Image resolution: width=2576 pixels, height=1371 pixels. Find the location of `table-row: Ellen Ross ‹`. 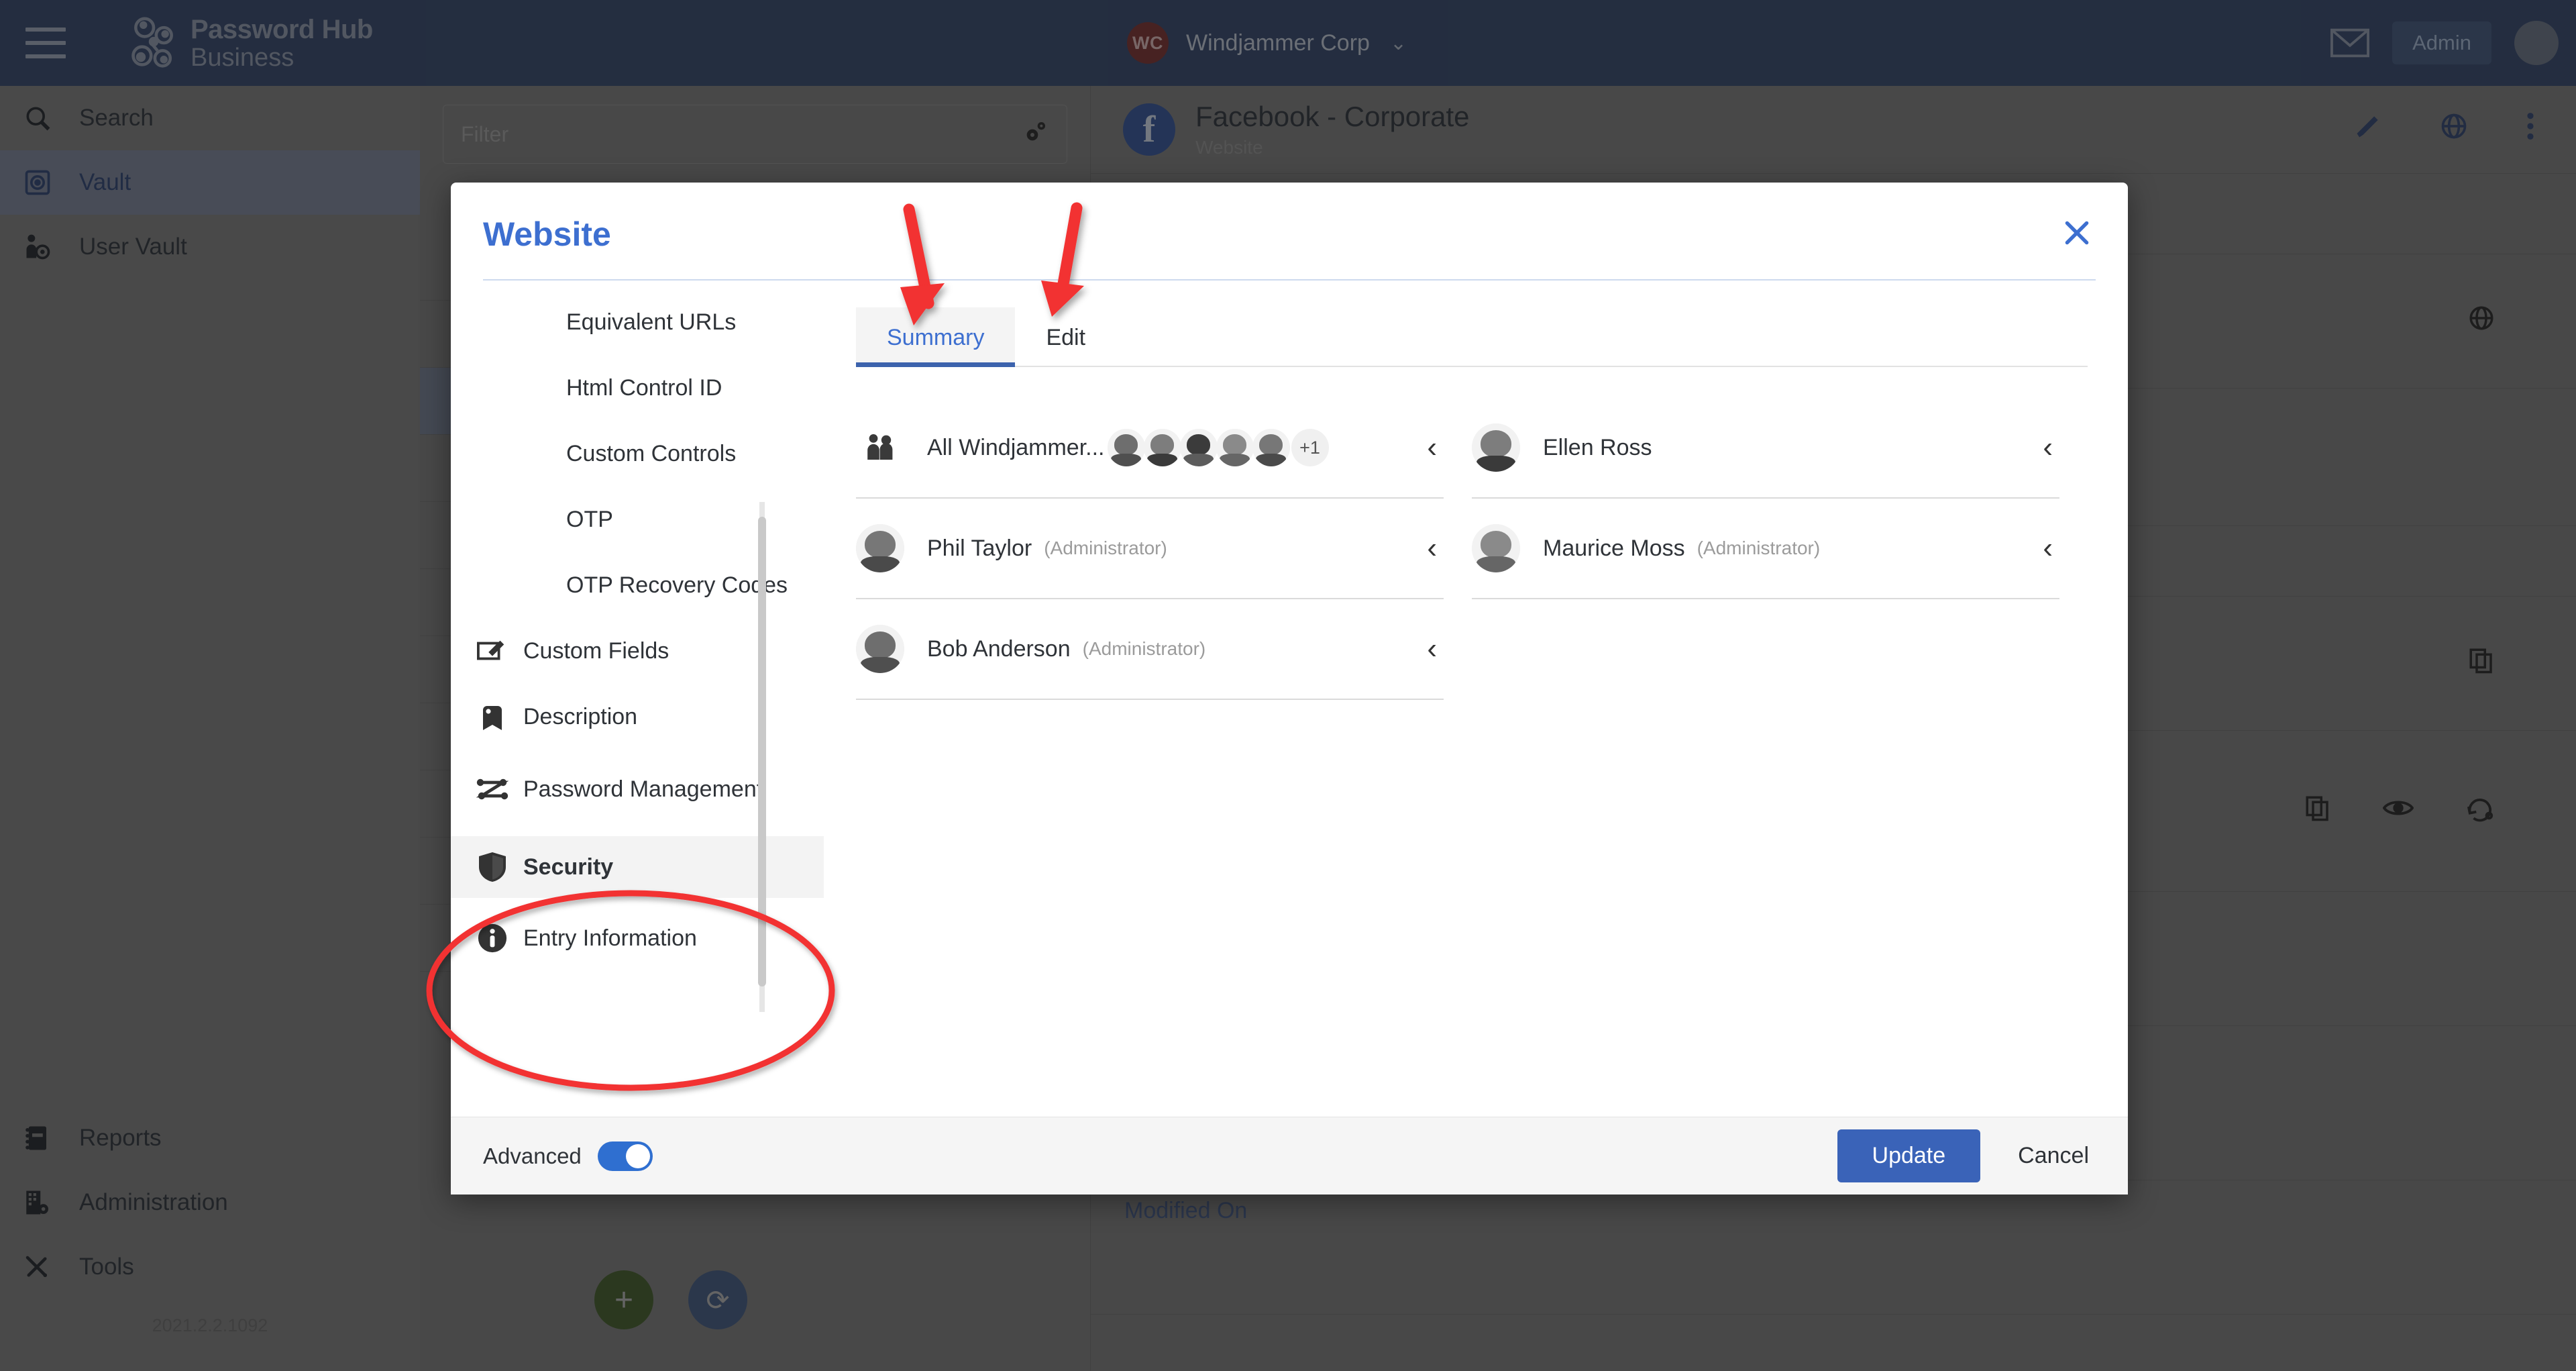

table-row: Ellen Ross ‹ is located at coordinates (1765, 448).